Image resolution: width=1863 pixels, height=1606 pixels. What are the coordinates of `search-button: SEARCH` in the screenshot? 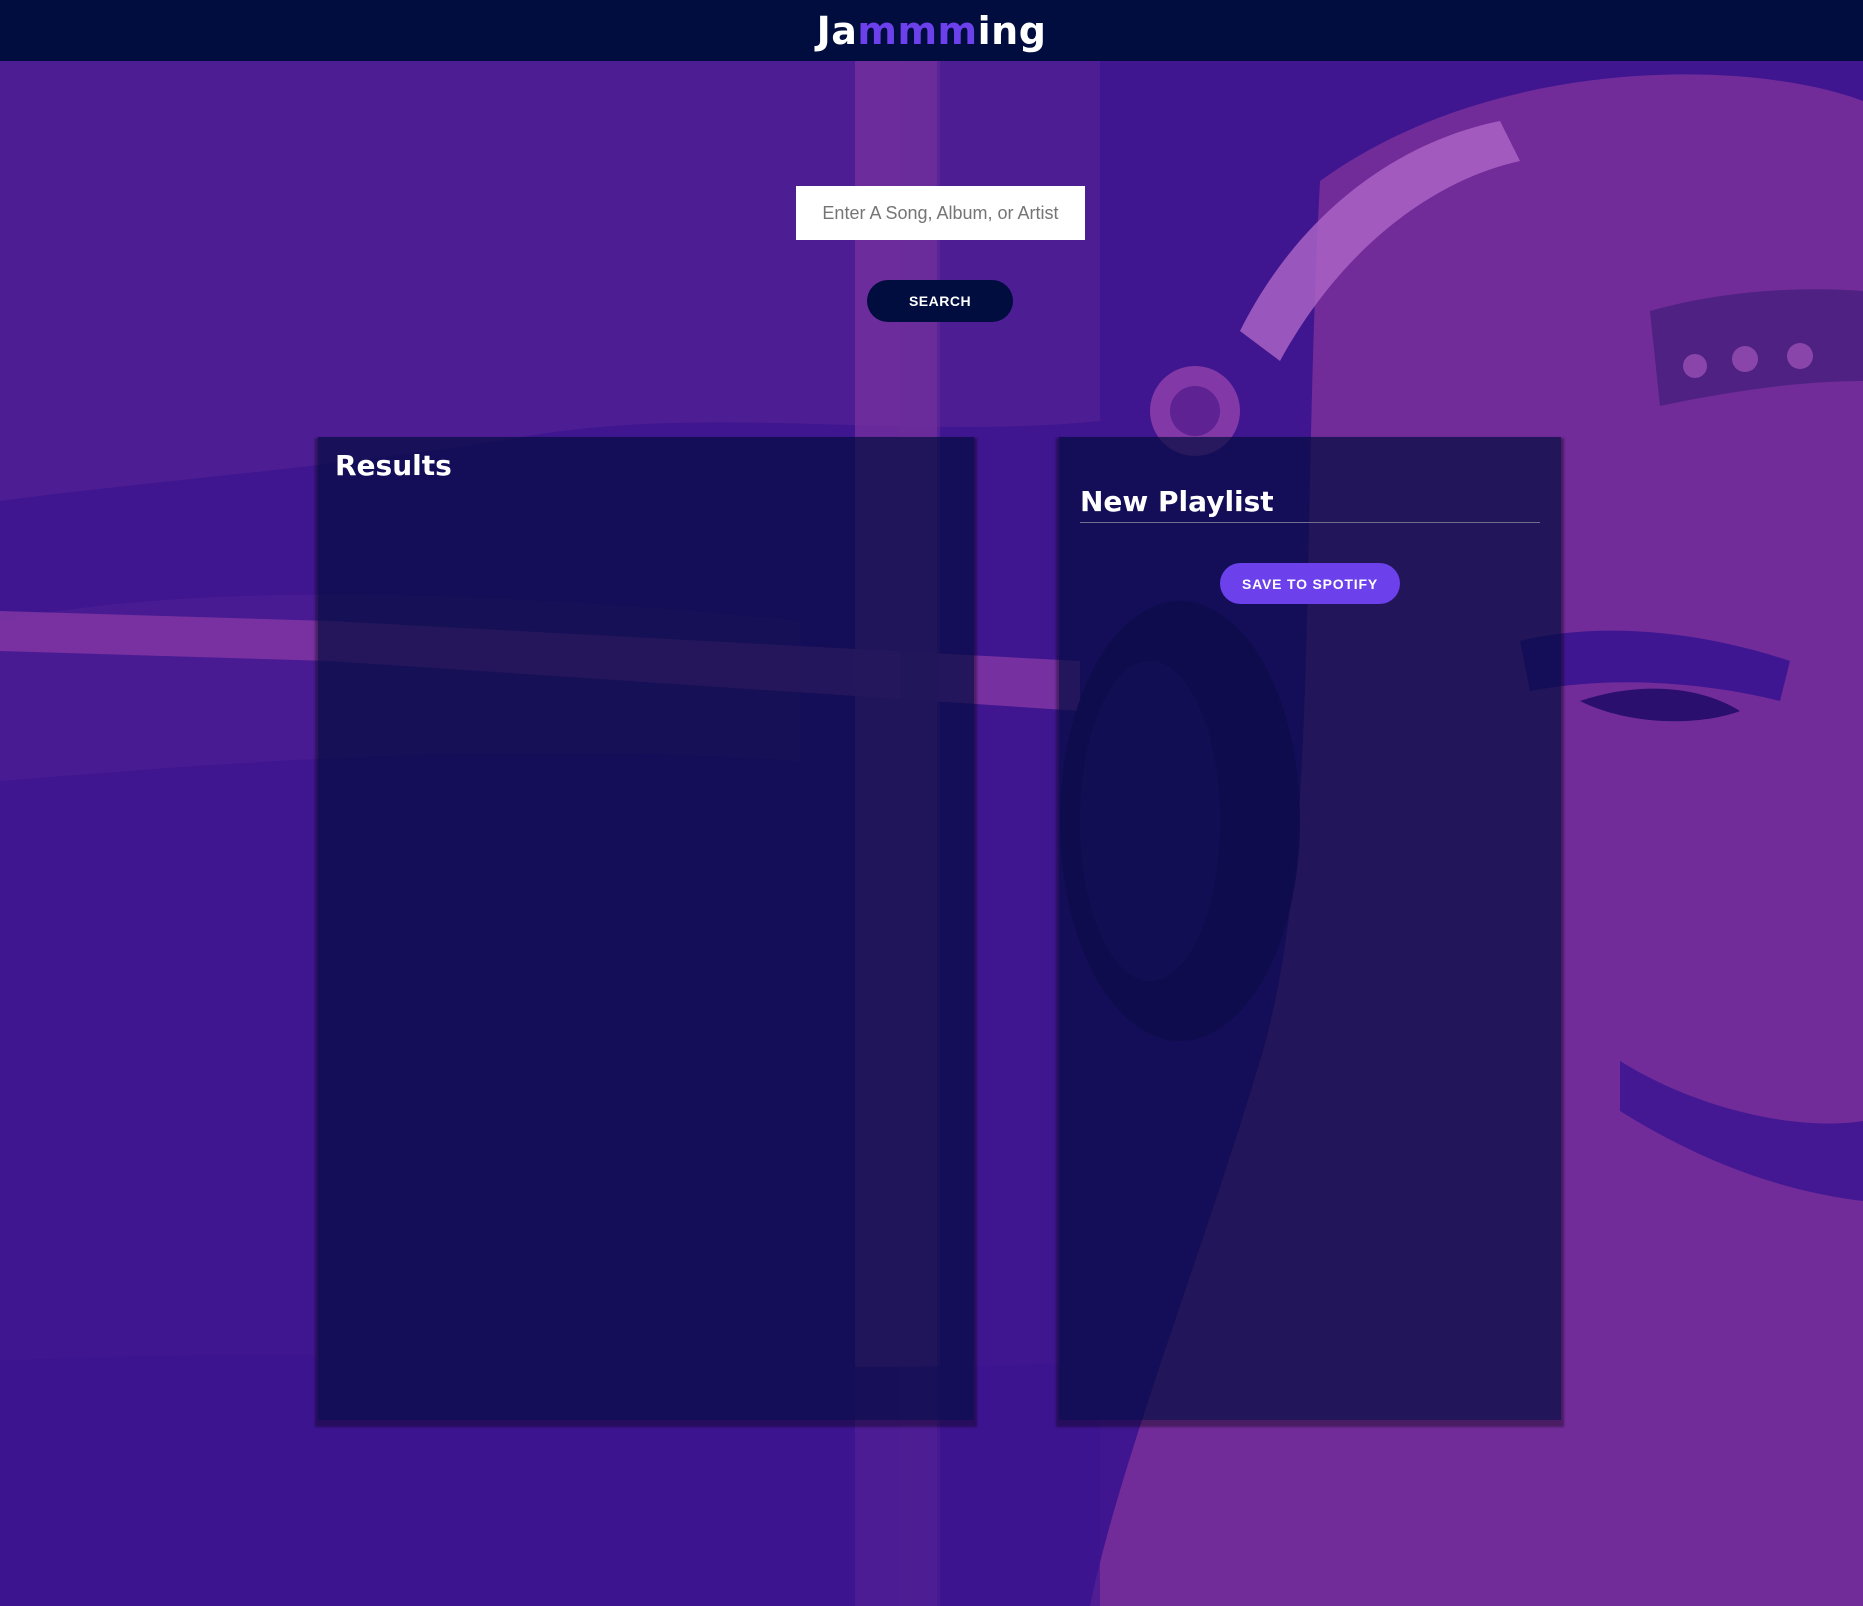 It's located at (940, 301).